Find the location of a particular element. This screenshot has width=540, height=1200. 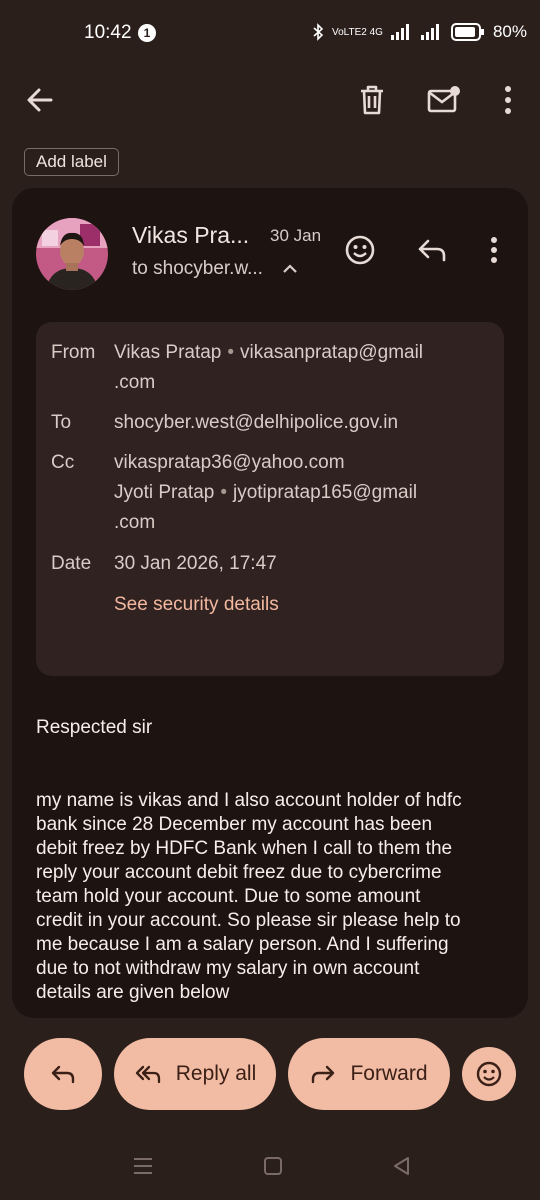

message-more-button is located at coordinates (494, 250).